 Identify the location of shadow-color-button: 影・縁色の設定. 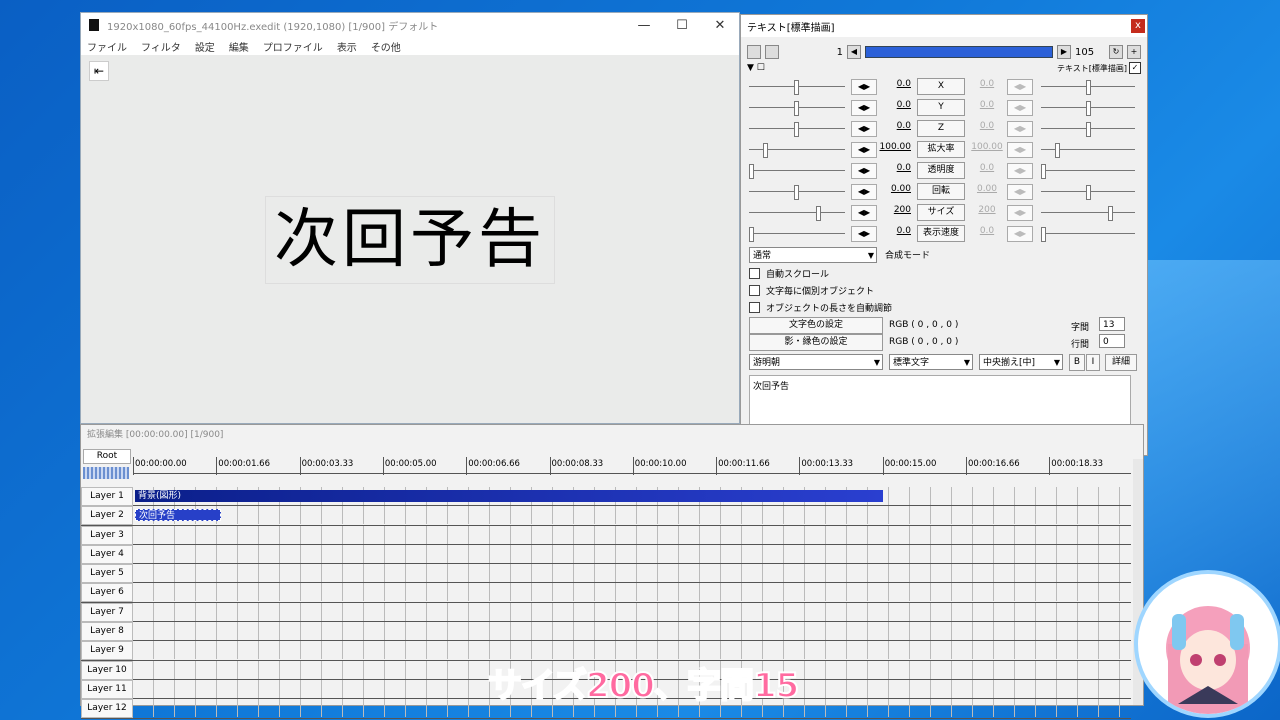
(816, 342).